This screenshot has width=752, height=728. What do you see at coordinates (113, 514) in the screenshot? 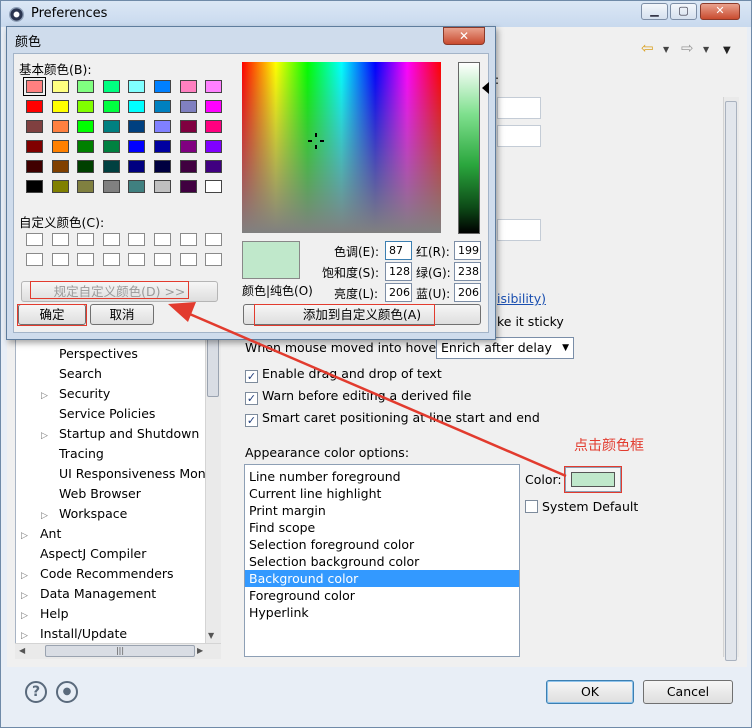
I see `tree-item: ▷ Workspace` at bounding box center [113, 514].